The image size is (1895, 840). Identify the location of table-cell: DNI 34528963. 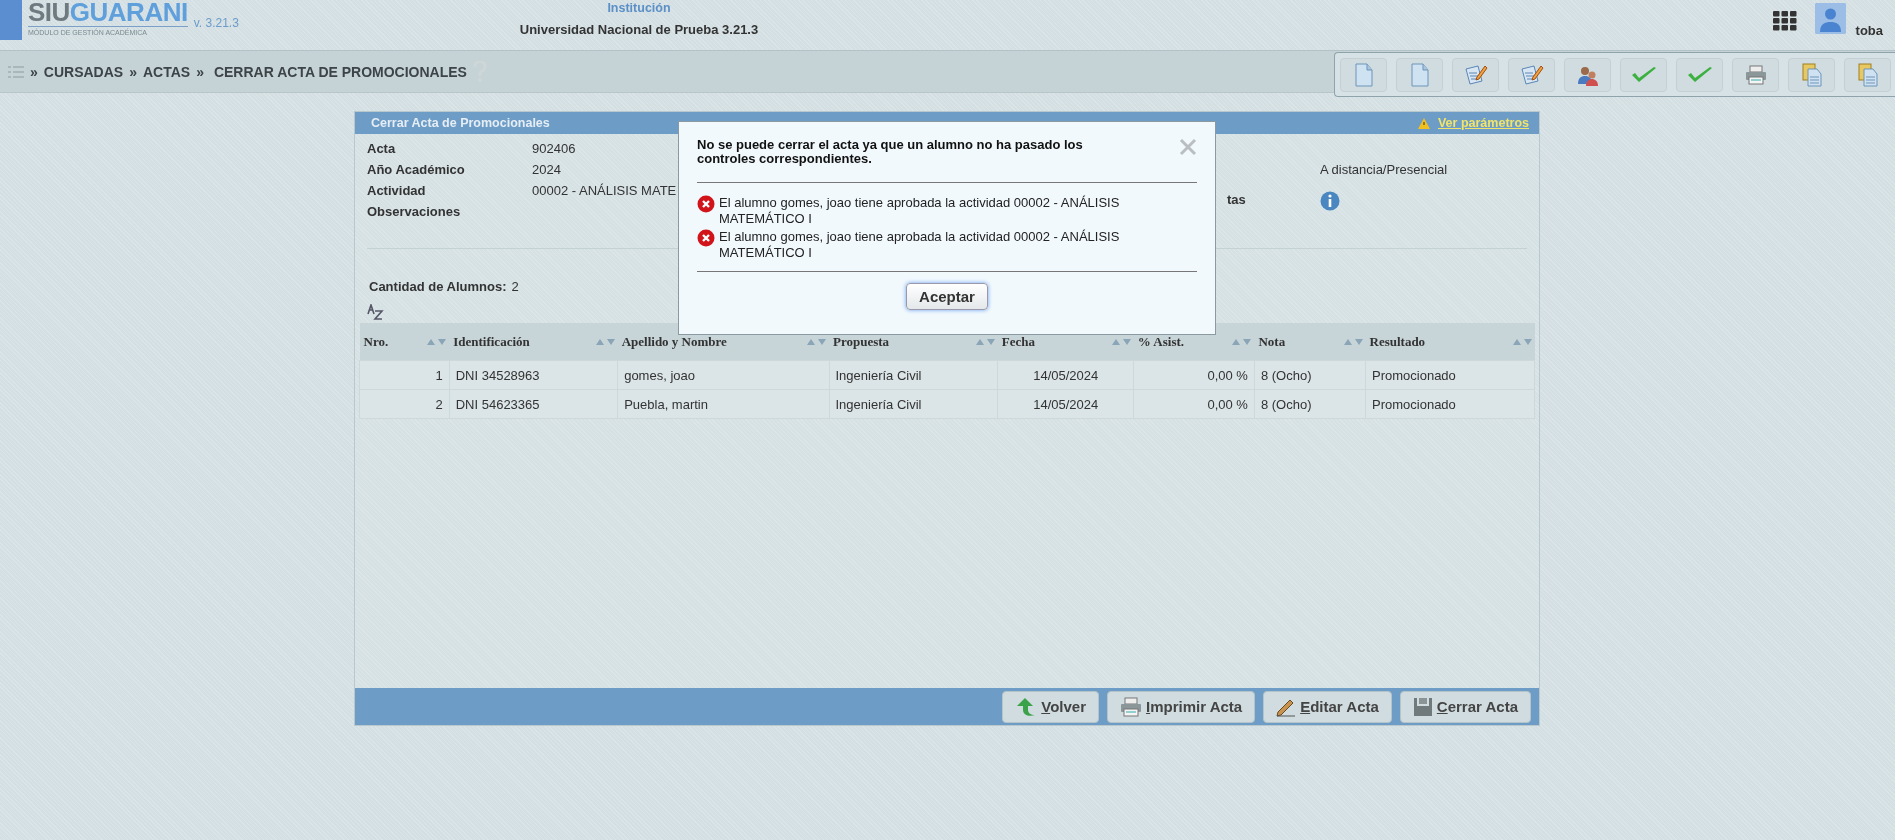
(497, 375).